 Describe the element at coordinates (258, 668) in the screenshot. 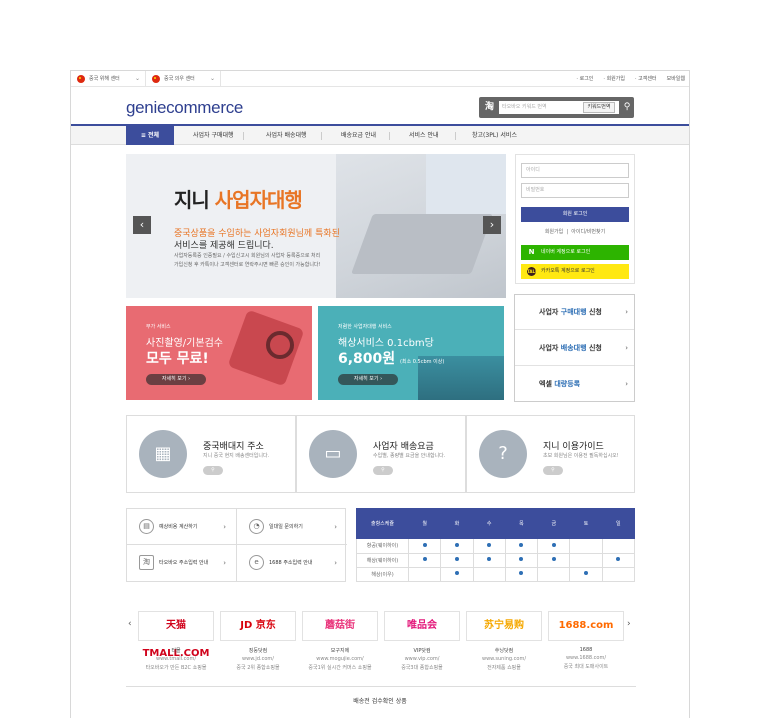

I see `shop-desc: 중국 2위 종합쇼핑몰` at that location.